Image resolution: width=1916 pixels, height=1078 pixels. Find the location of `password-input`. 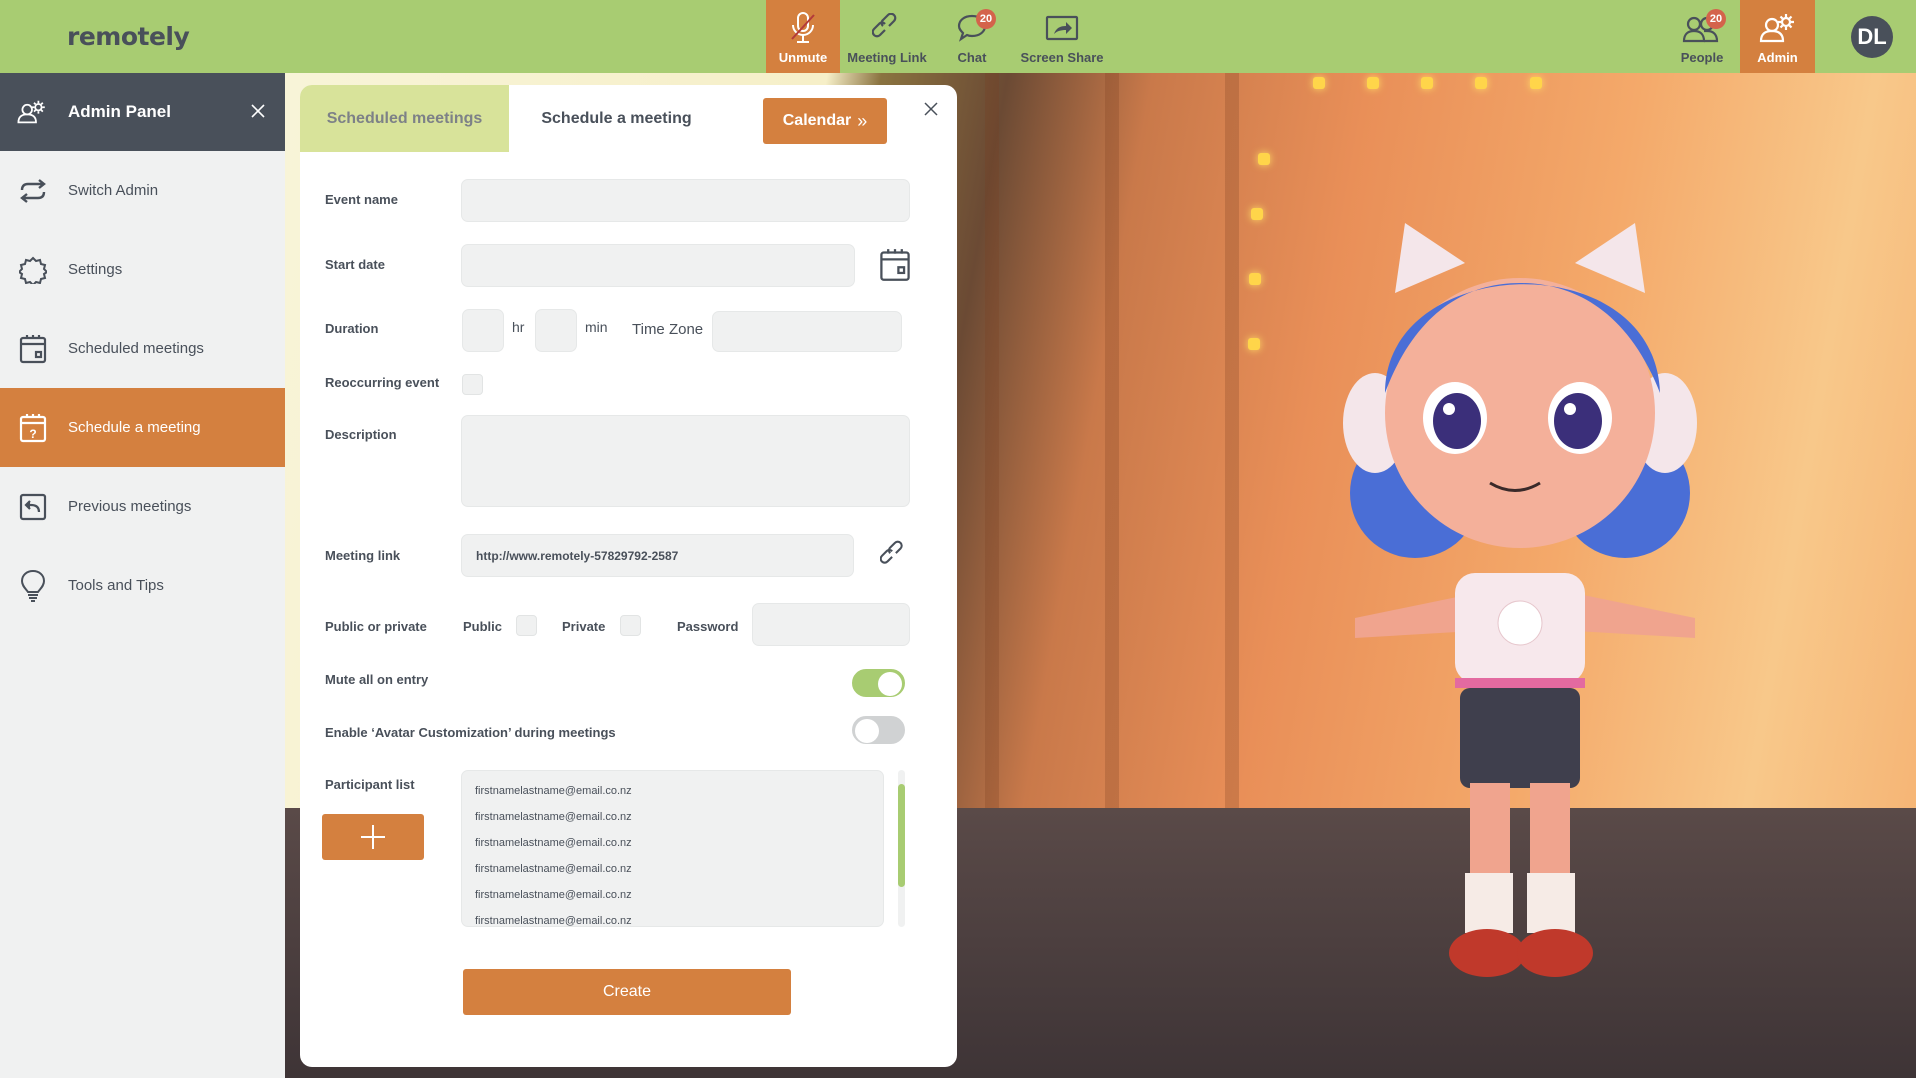

password-input is located at coordinates (831, 624).